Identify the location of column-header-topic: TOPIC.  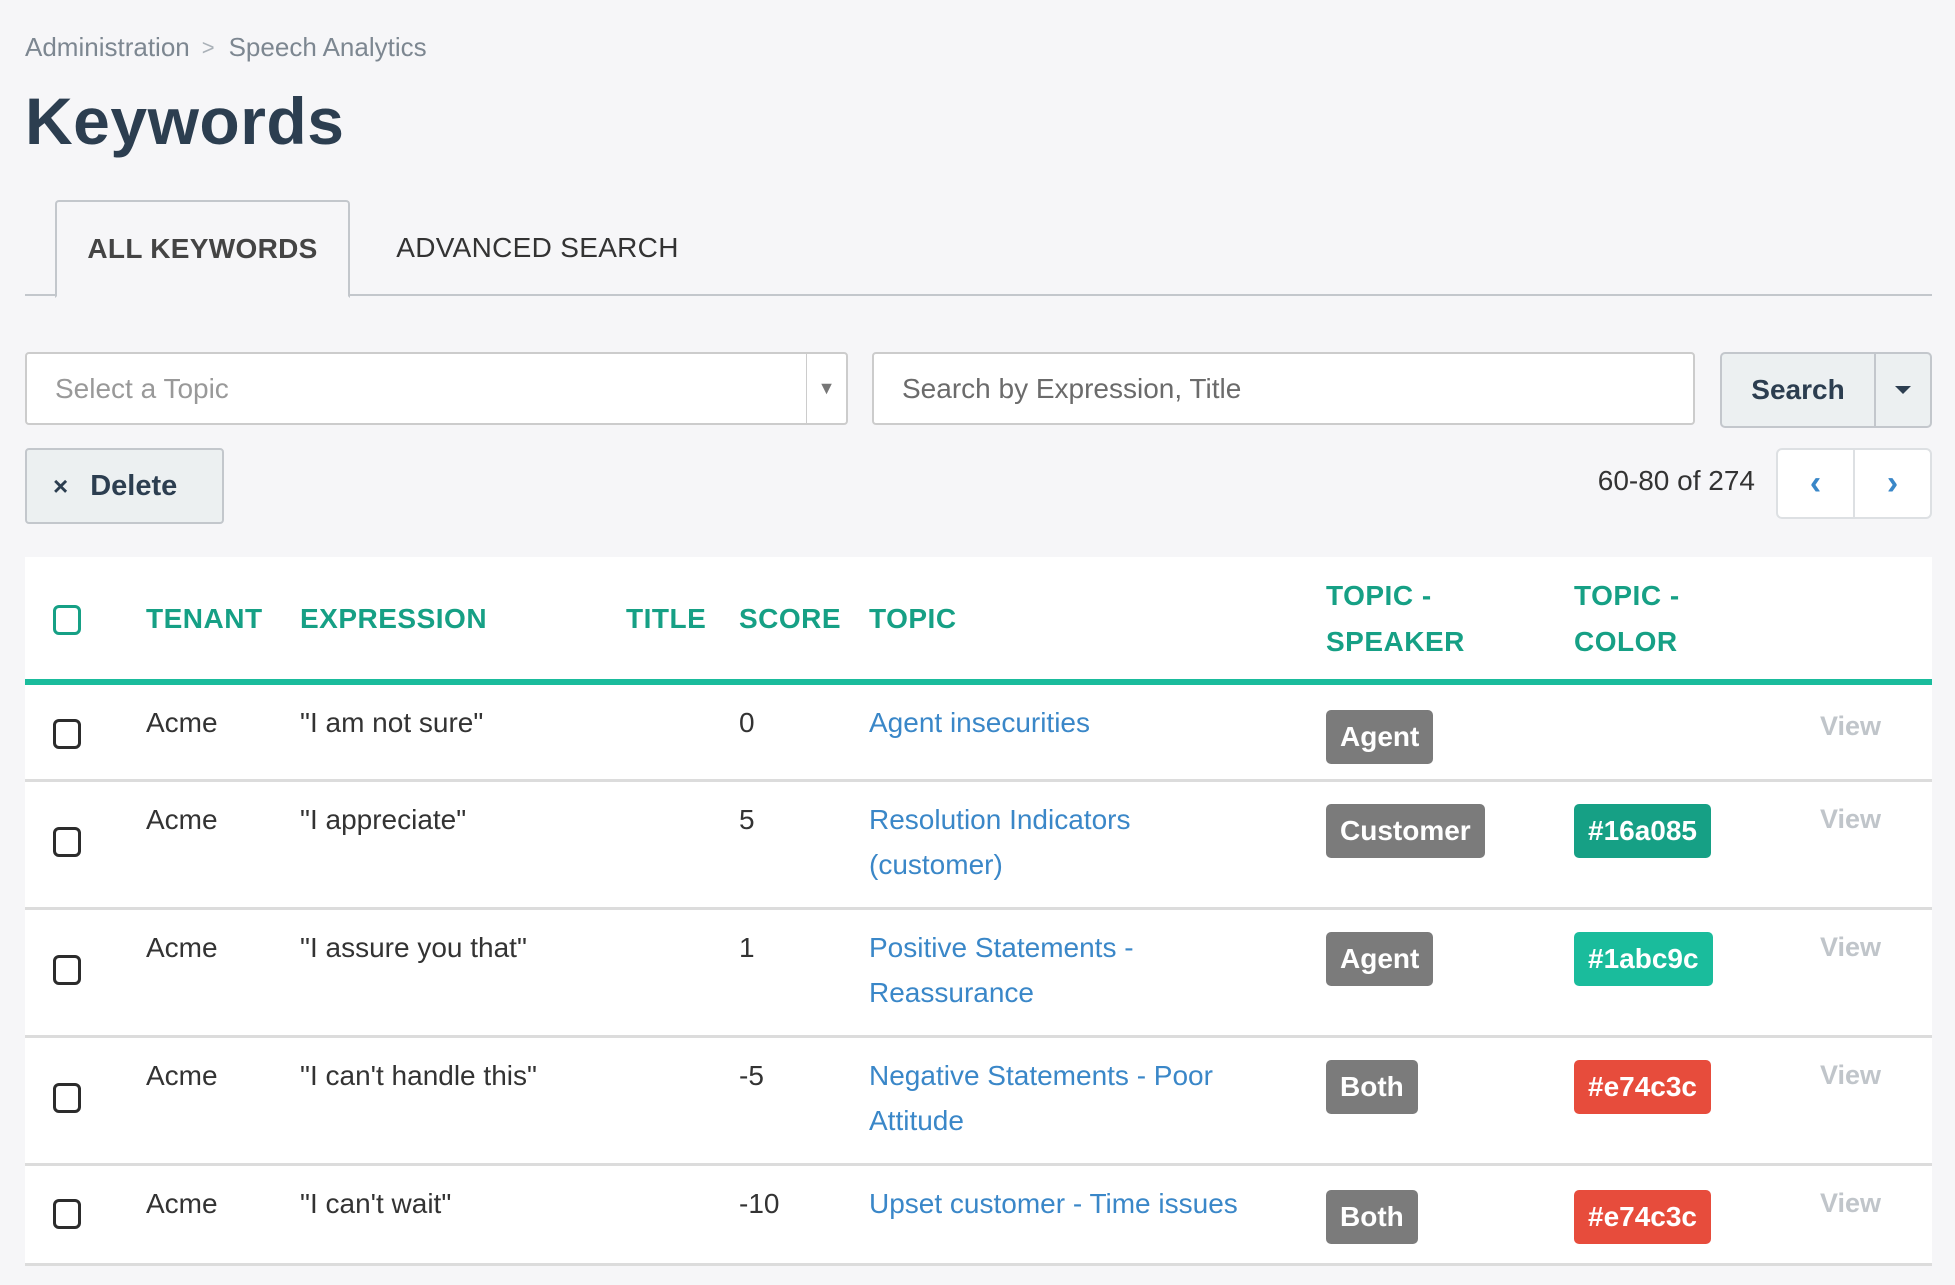
(913, 619).